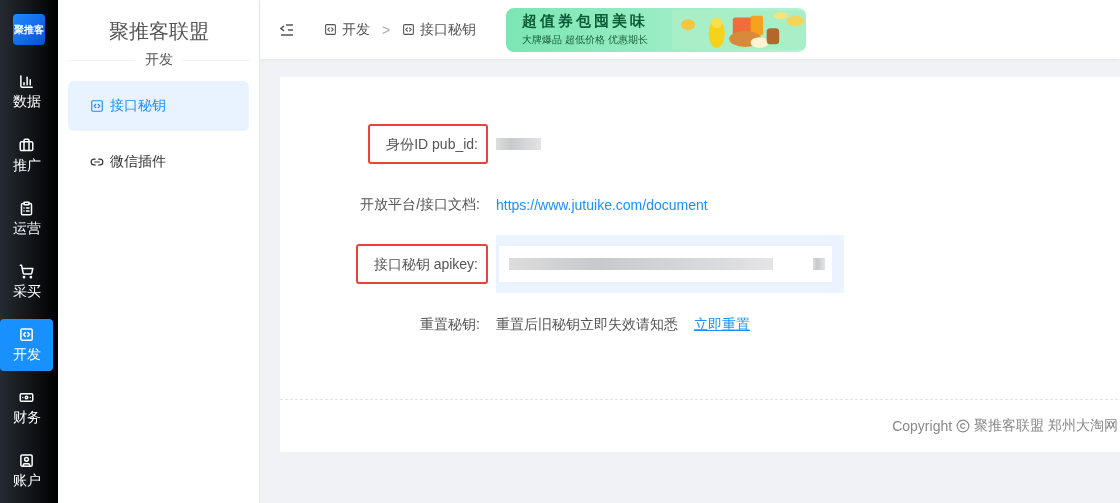 The height and width of the screenshot is (503, 1120). I want to click on cart-icon, so click(26, 271).